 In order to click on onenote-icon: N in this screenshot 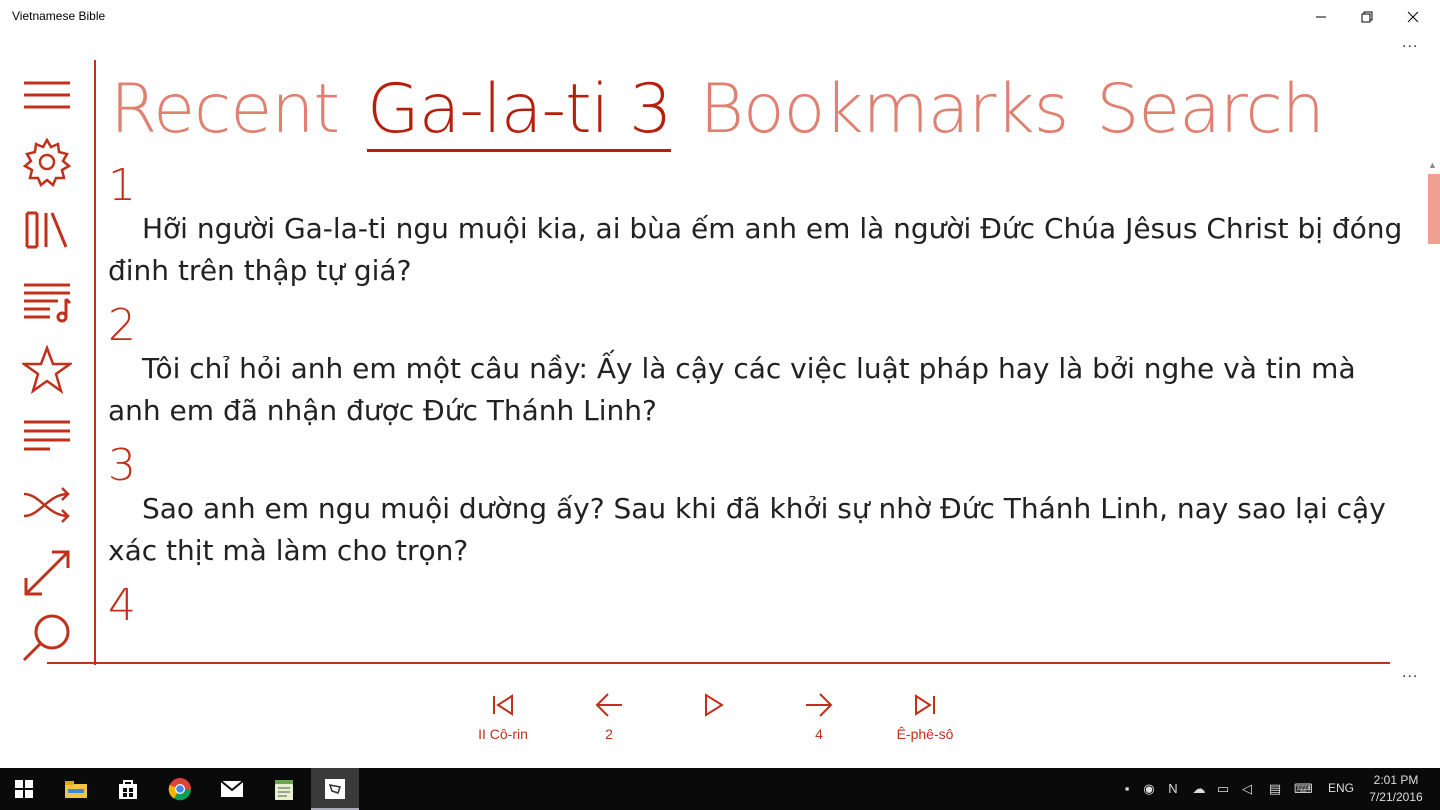, I will do `click(1173, 789)`.